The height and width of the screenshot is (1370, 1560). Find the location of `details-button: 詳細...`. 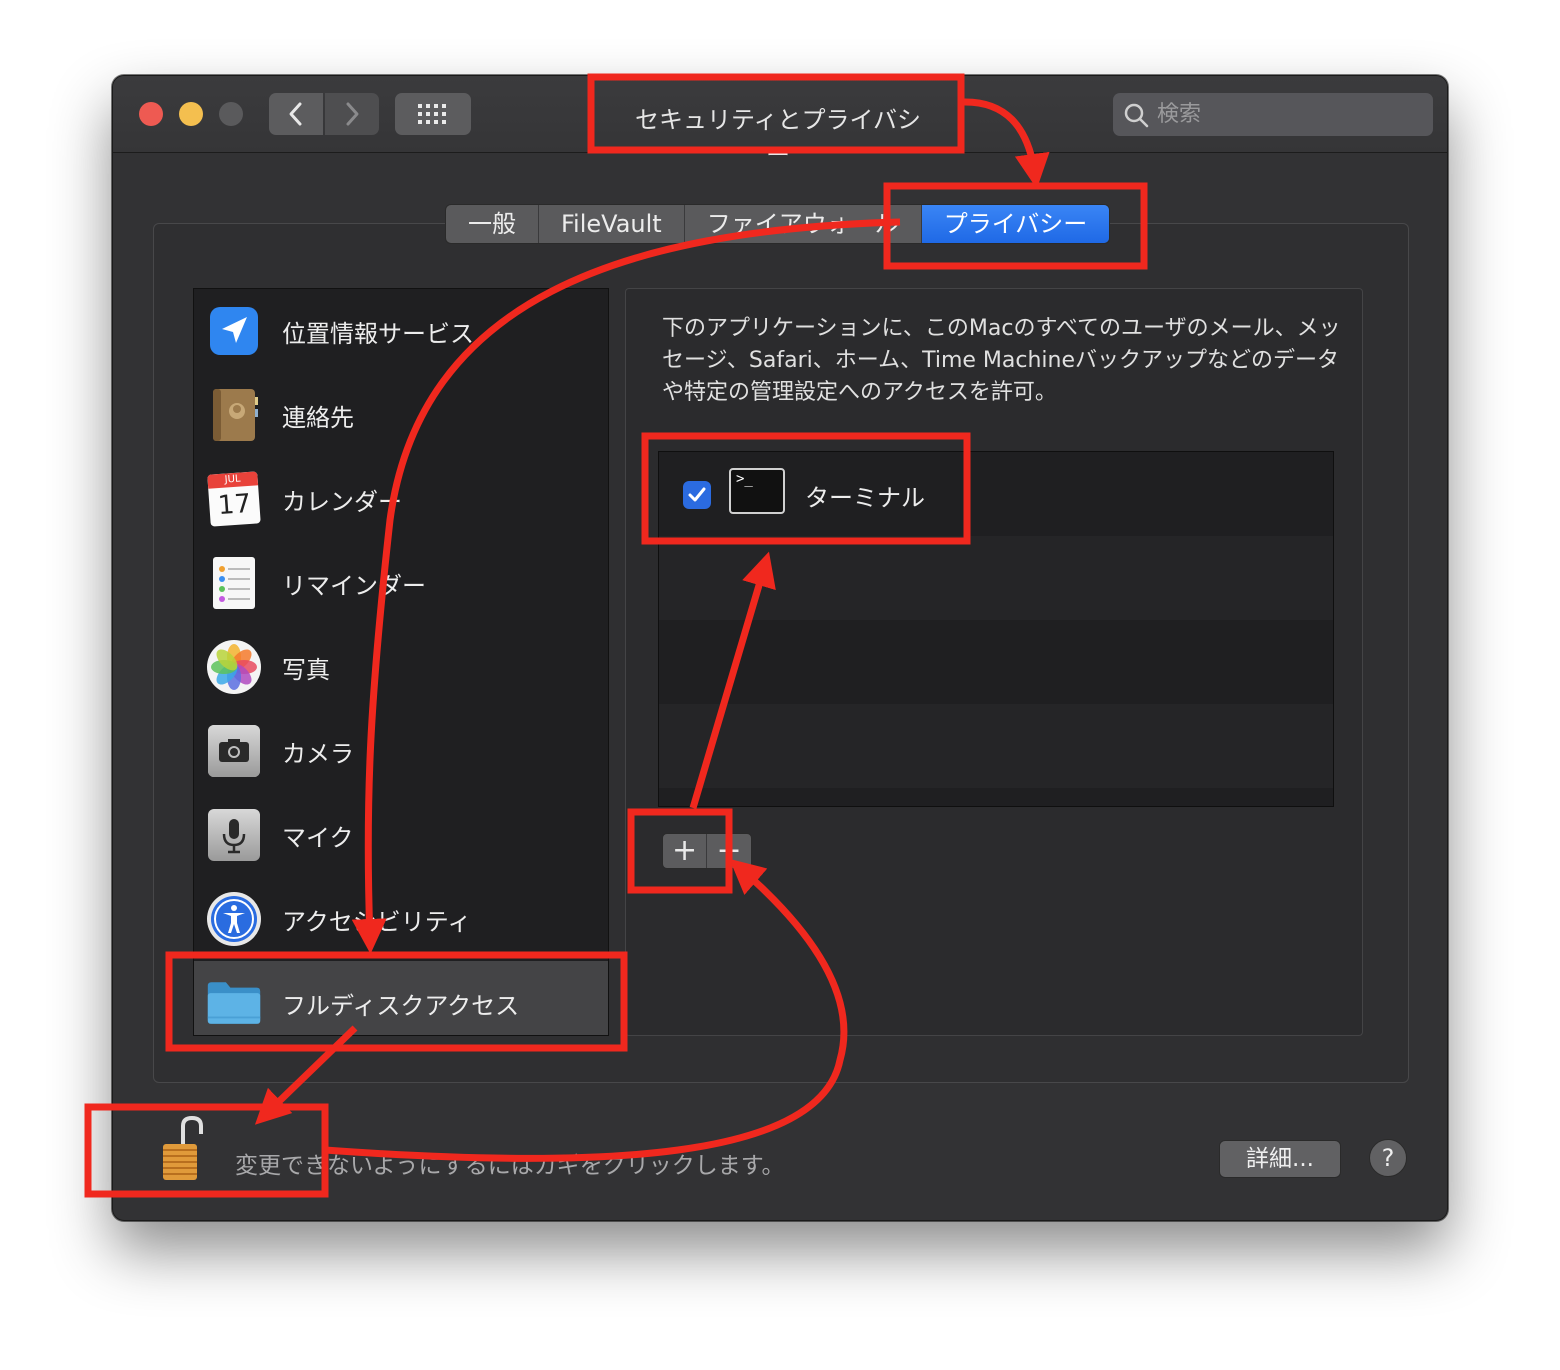

details-button: 詳細... is located at coordinates (1280, 1159).